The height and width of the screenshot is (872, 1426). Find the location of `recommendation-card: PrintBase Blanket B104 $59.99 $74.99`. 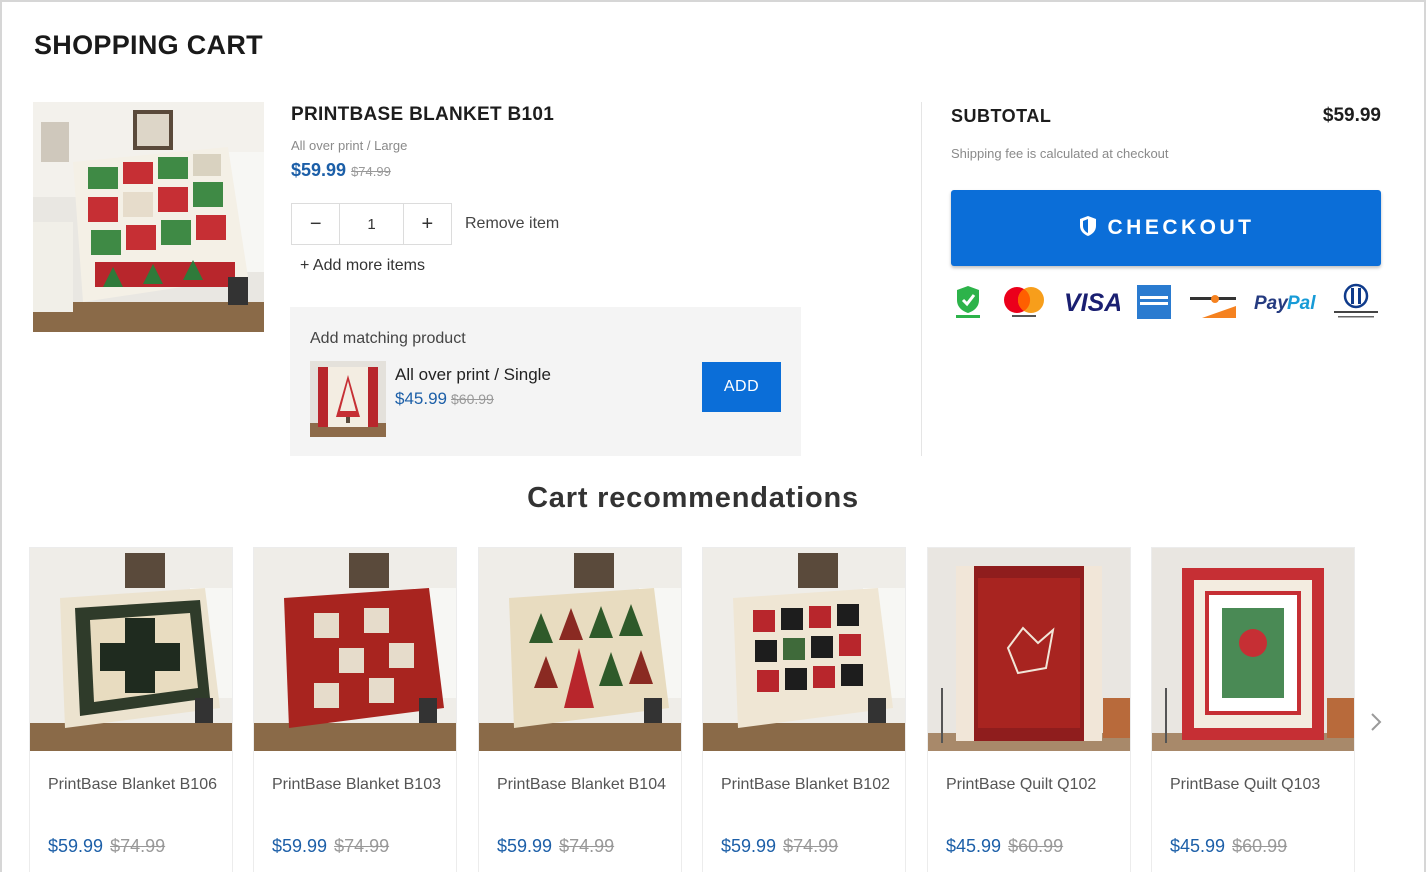

recommendation-card: PrintBase Blanket B104 $59.99 $74.99 is located at coordinates (580, 709).